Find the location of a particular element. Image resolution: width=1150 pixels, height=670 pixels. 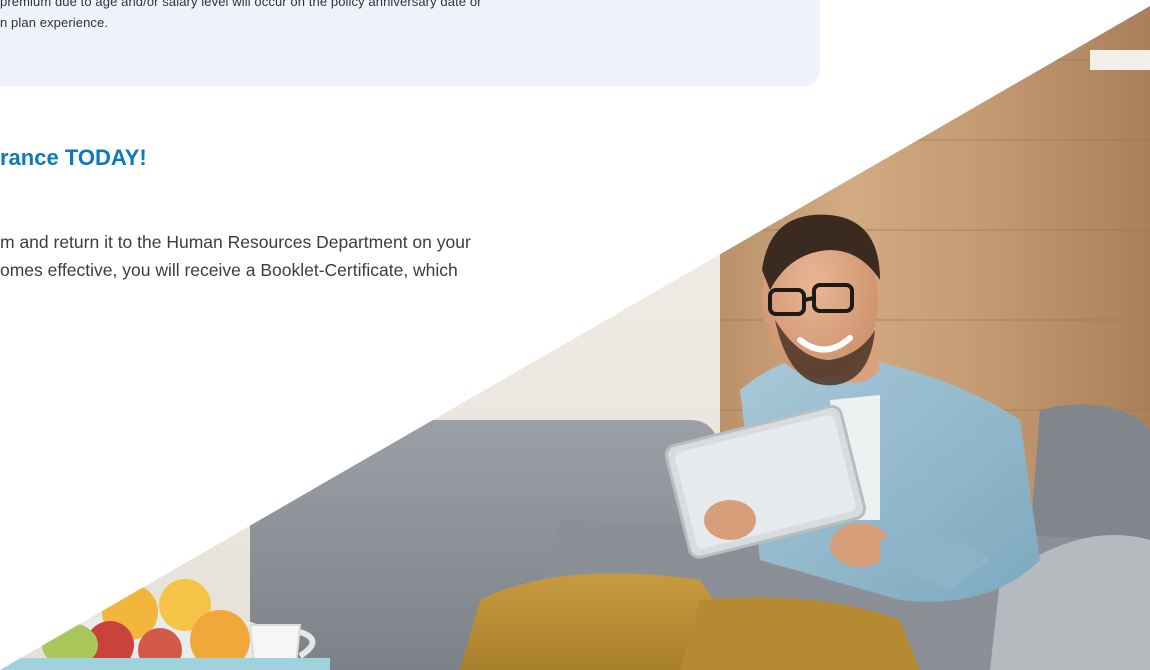

call-to-action-heading: rance TODAY! is located at coordinates (73, 157).